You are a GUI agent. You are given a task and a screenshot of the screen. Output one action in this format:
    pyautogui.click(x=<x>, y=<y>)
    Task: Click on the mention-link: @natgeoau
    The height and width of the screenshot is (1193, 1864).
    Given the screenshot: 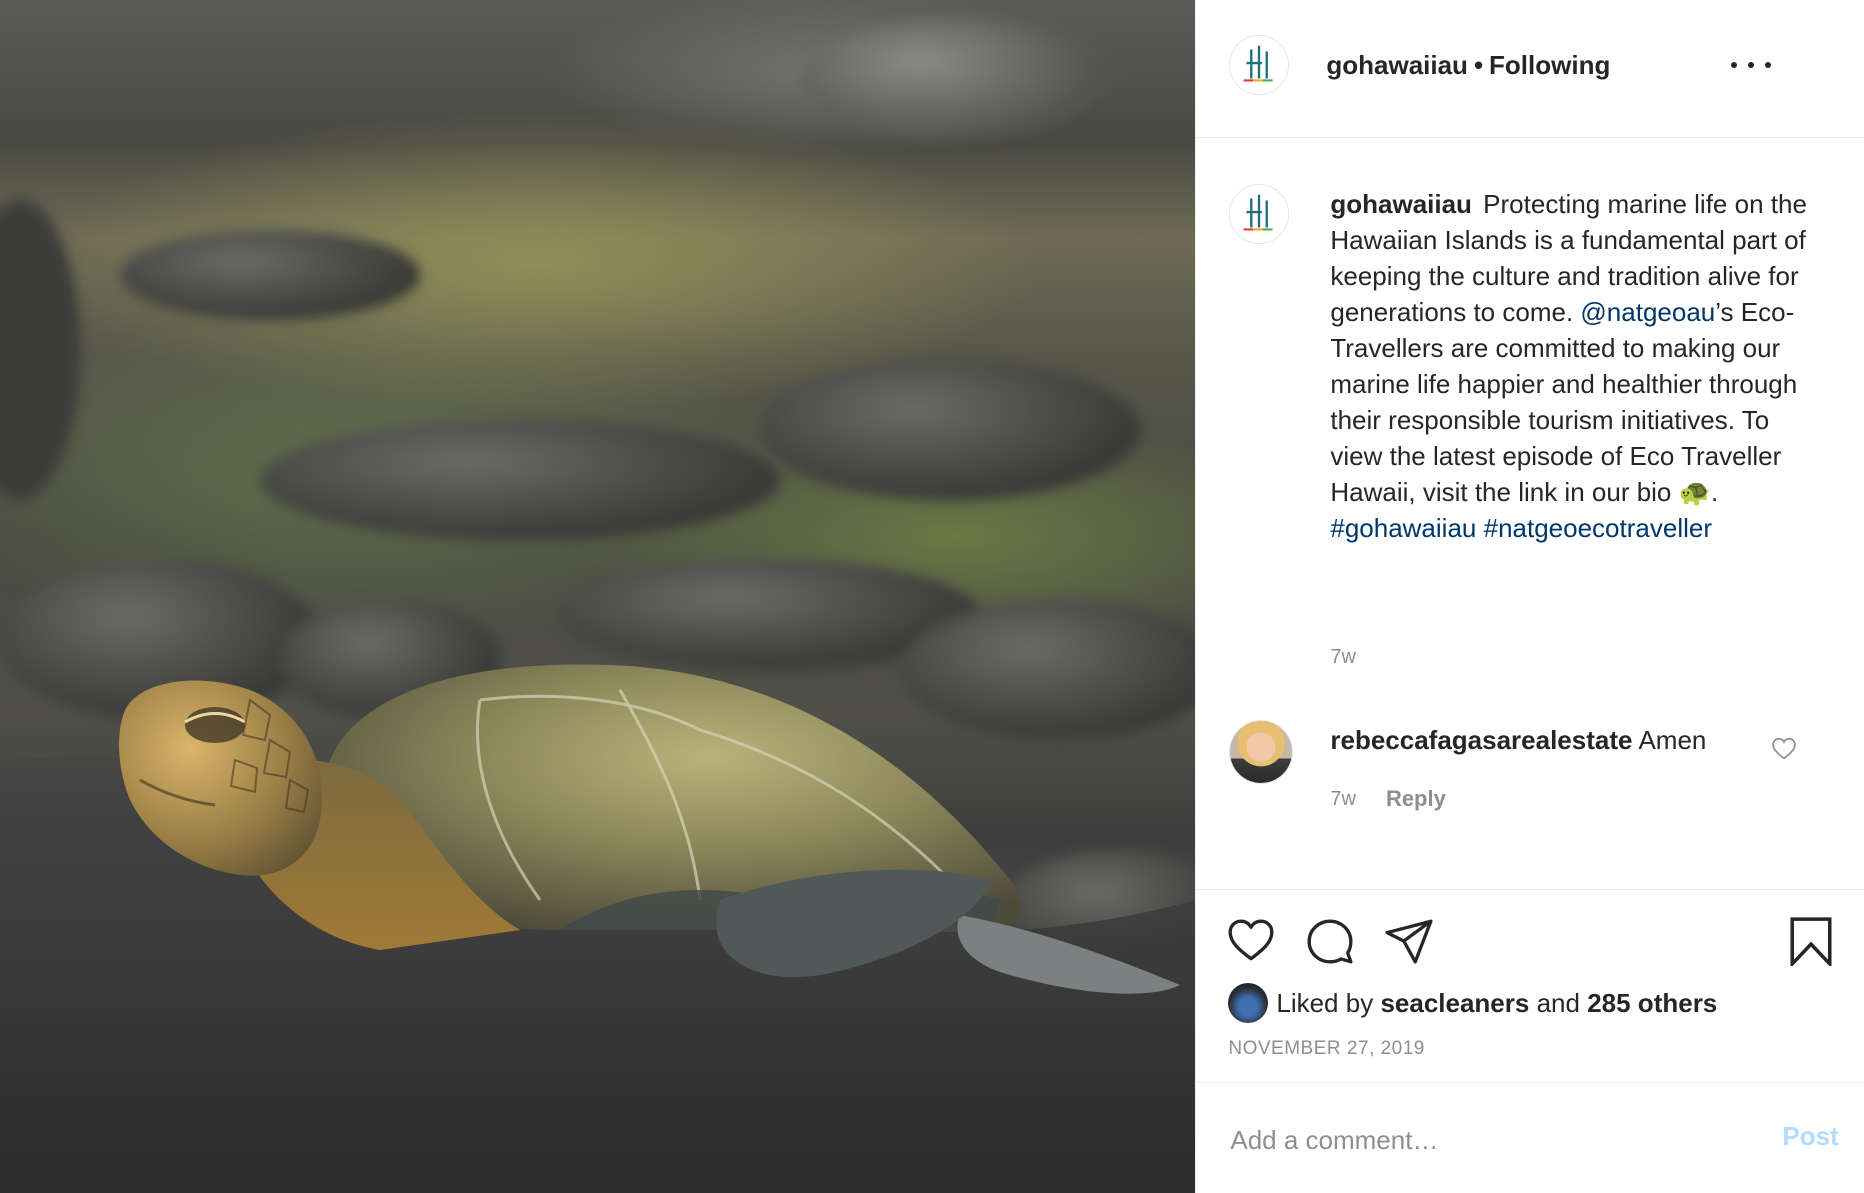 What is the action you would take?
    pyautogui.click(x=1647, y=312)
    